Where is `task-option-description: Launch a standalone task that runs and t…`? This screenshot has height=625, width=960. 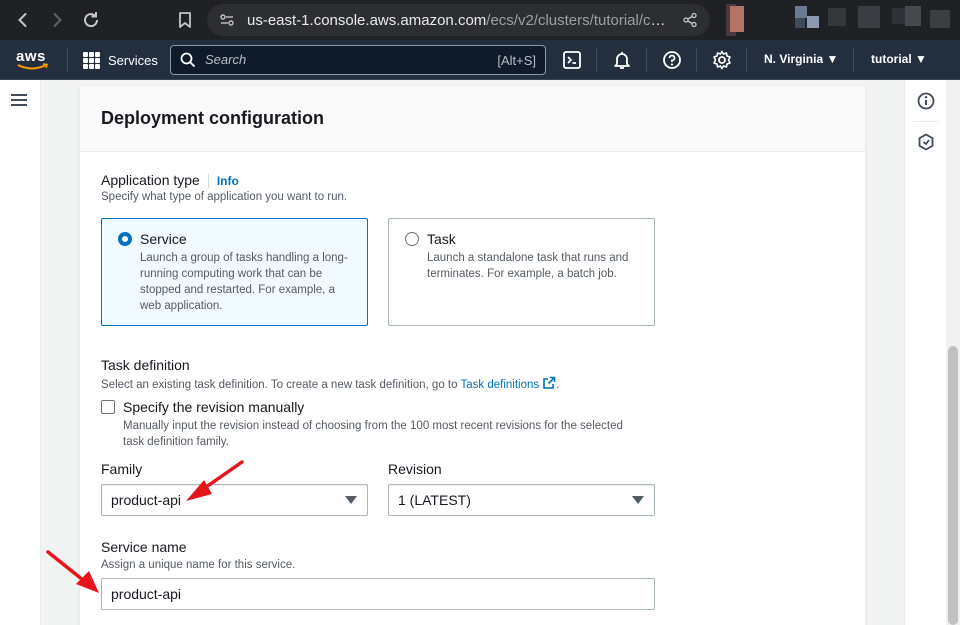
task-option-description: Launch a standalone task that runs and t… is located at coordinates (528, 266).